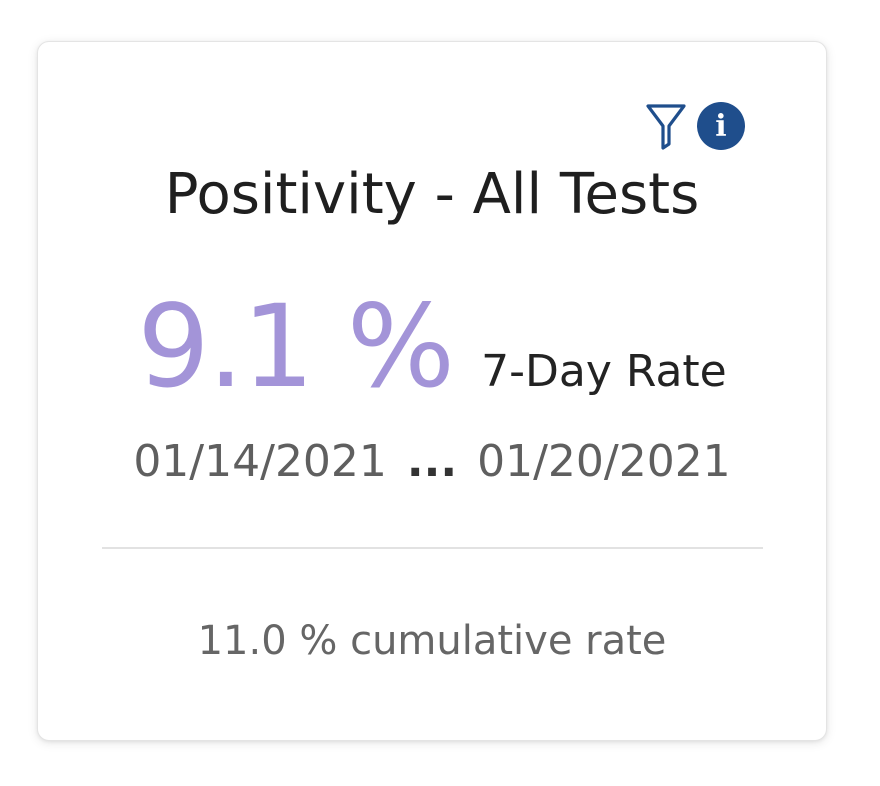 The image size is (880, 786). What do you see at coordinates (260, 461) in the screenshot?
I see `date-start: 01/14/2021` at bounding box center [260, 461].